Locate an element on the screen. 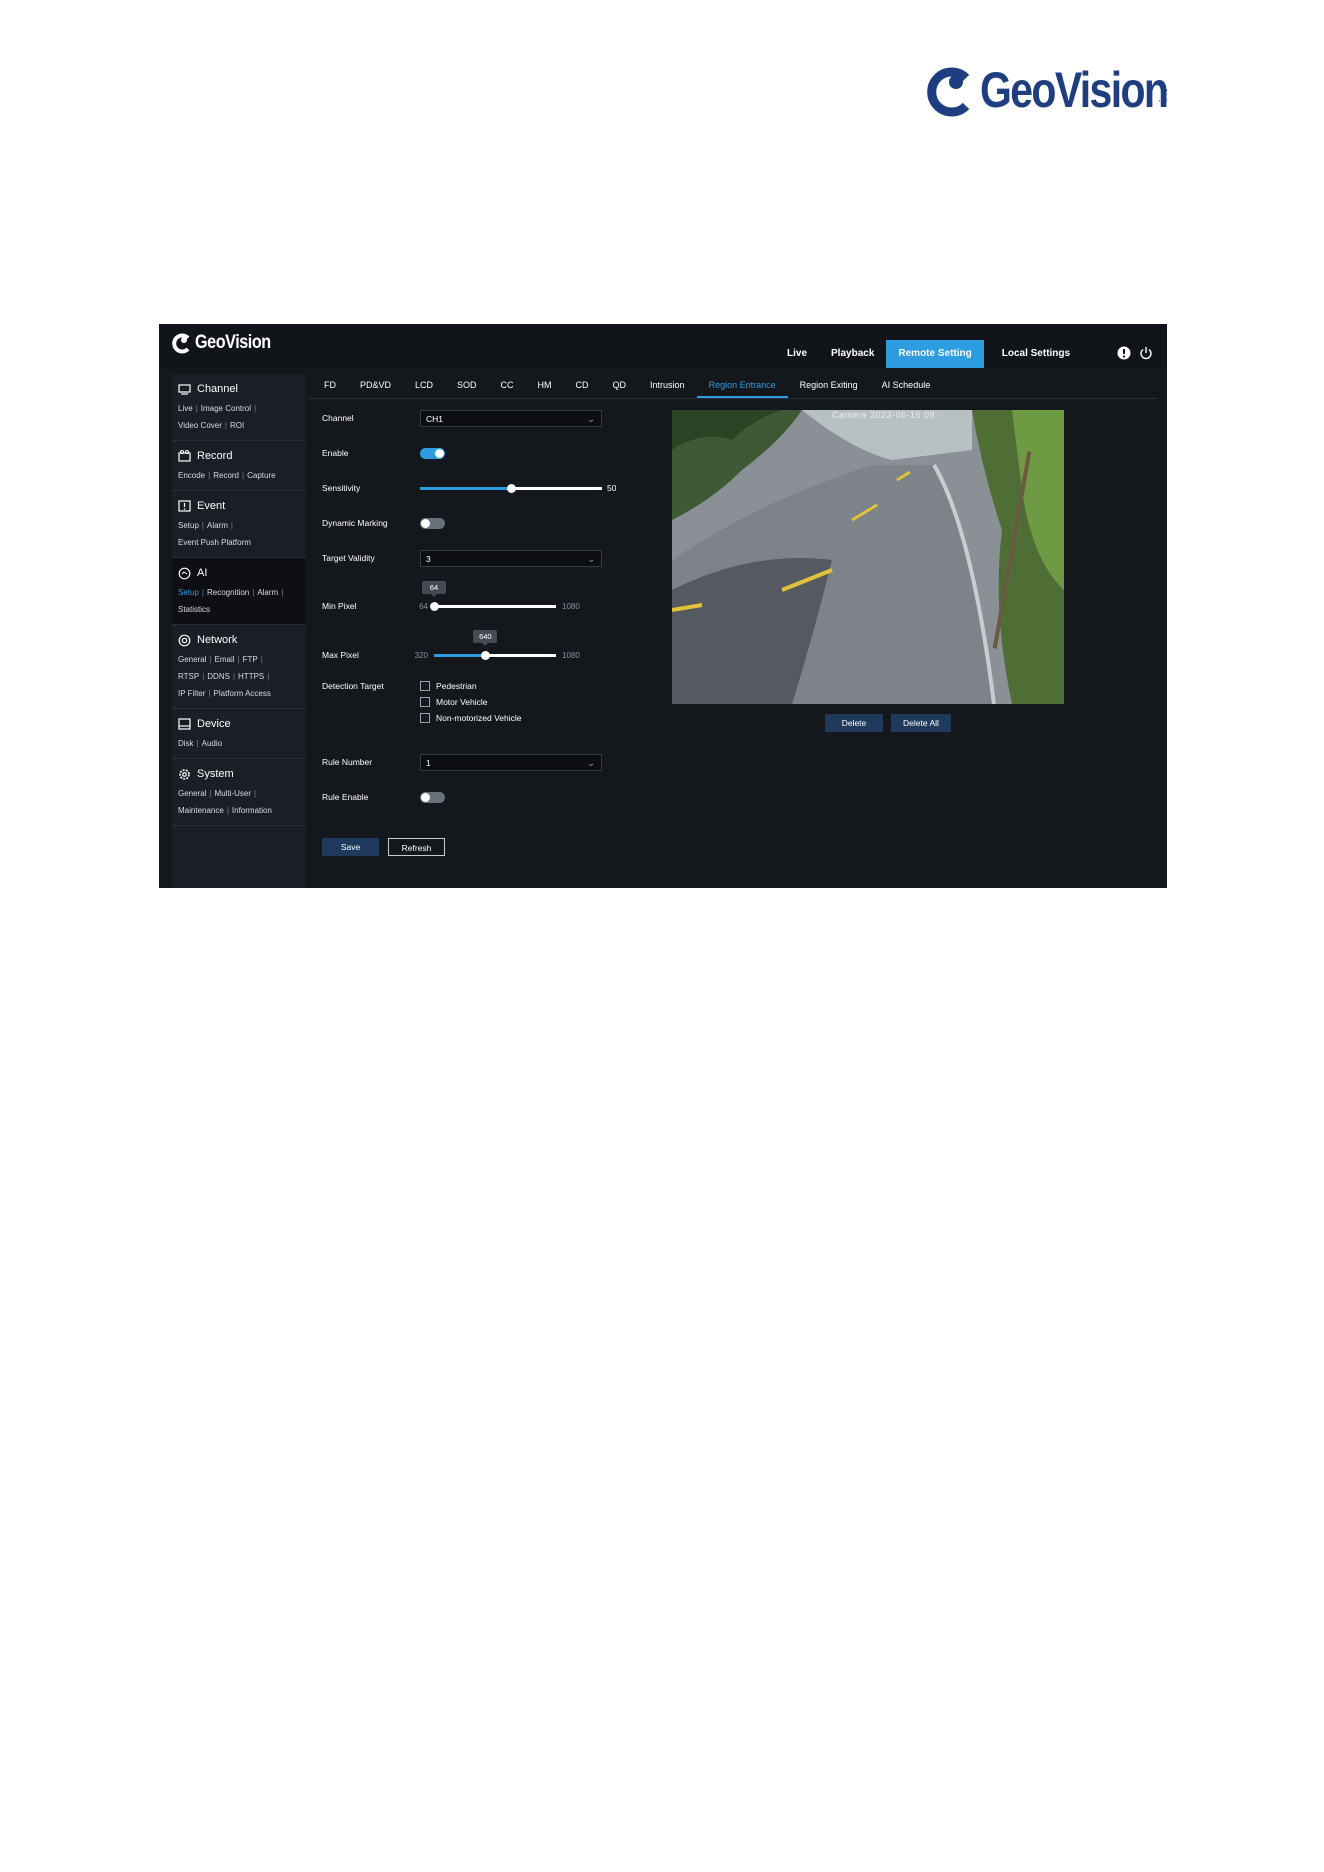 The height and width of the screenshot is (1872, 1324). tab-intrusion: Intrusion is located at coordinates (667, 386).